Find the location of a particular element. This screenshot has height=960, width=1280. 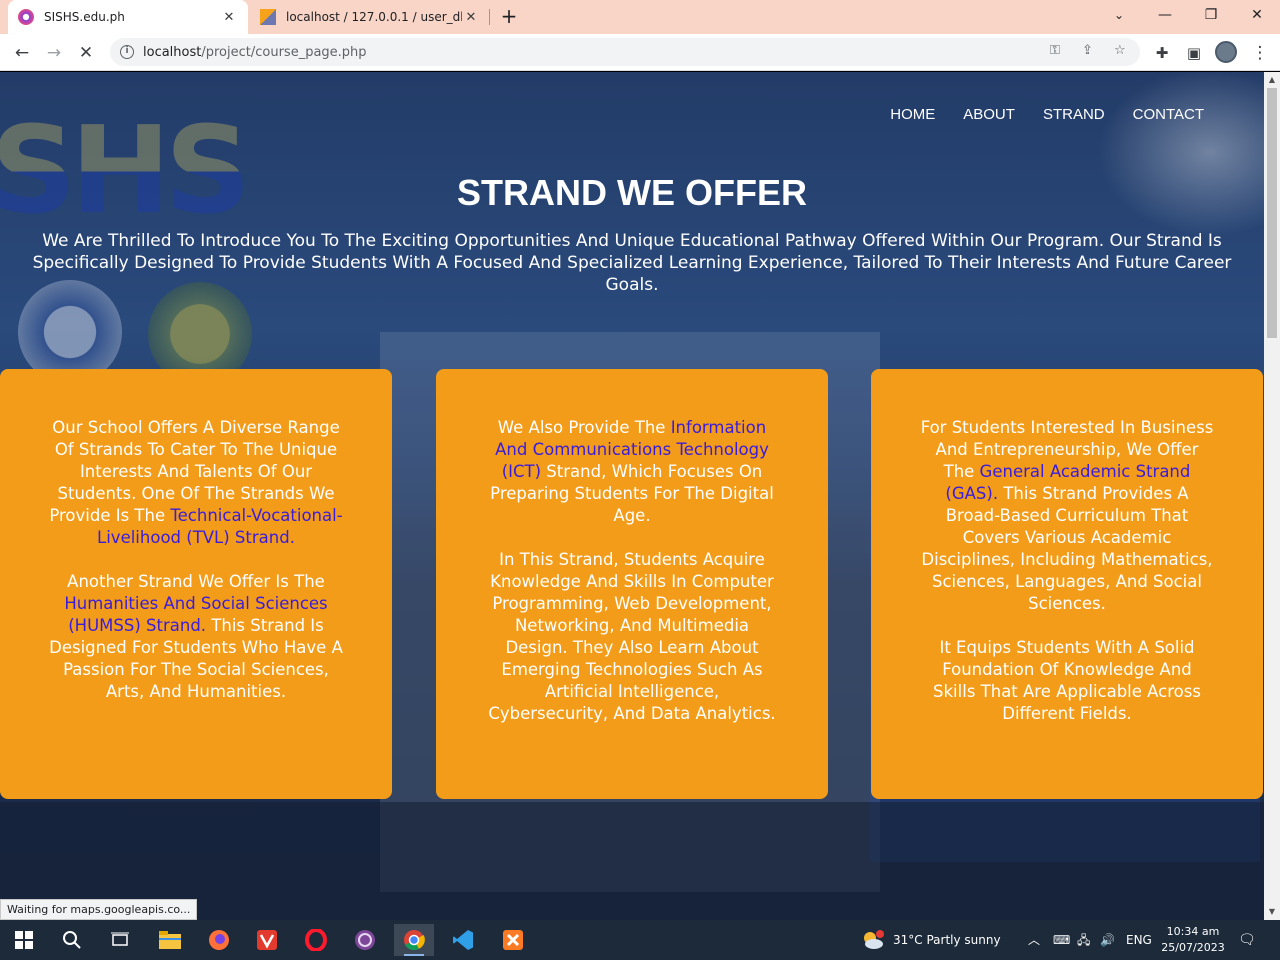

xampp-icon is located at coordinates (513, 940).